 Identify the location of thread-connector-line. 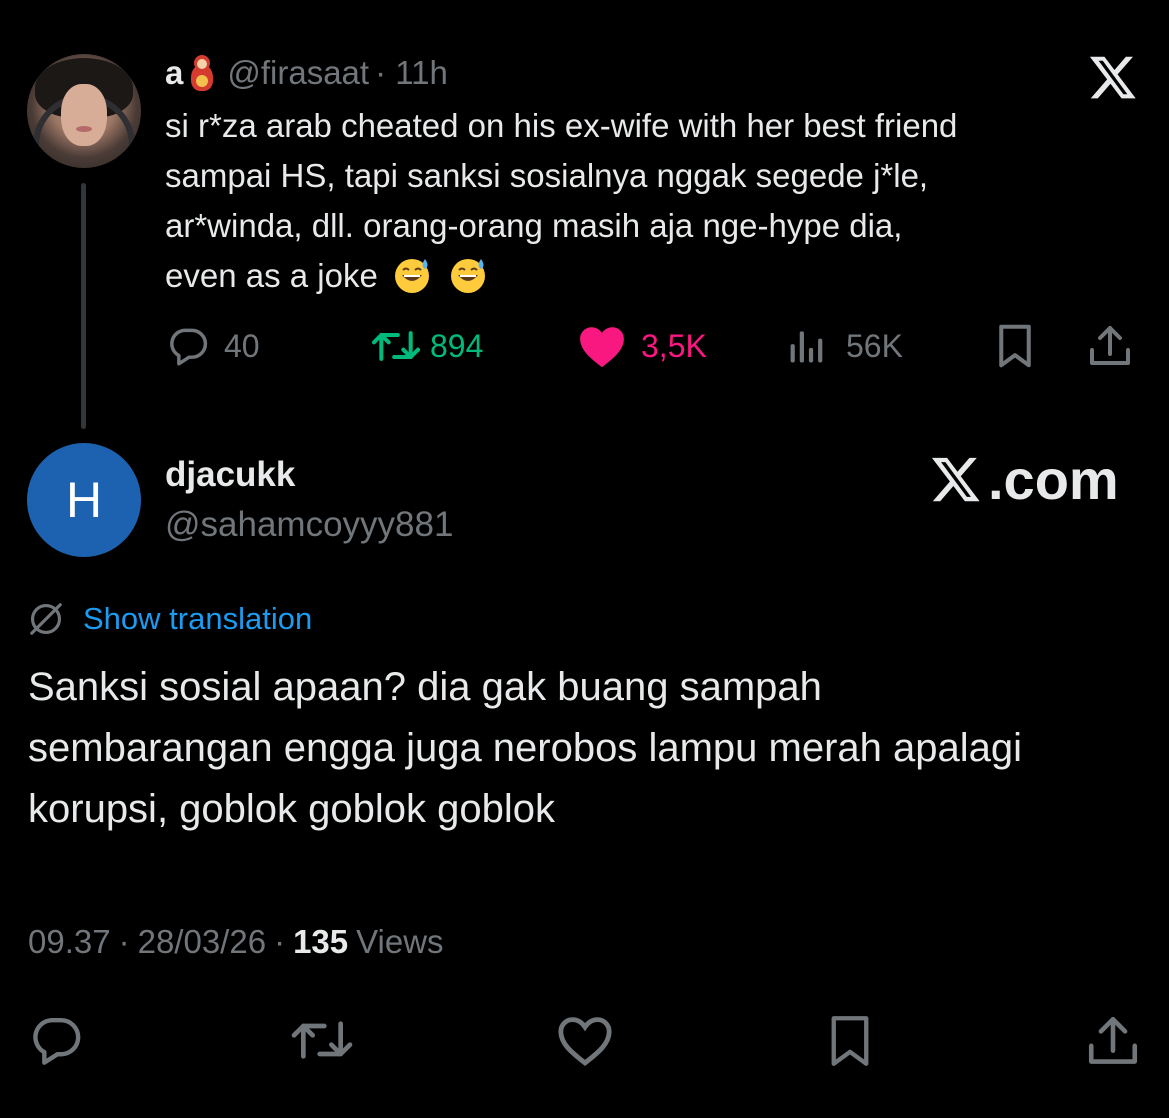
(83, 306).